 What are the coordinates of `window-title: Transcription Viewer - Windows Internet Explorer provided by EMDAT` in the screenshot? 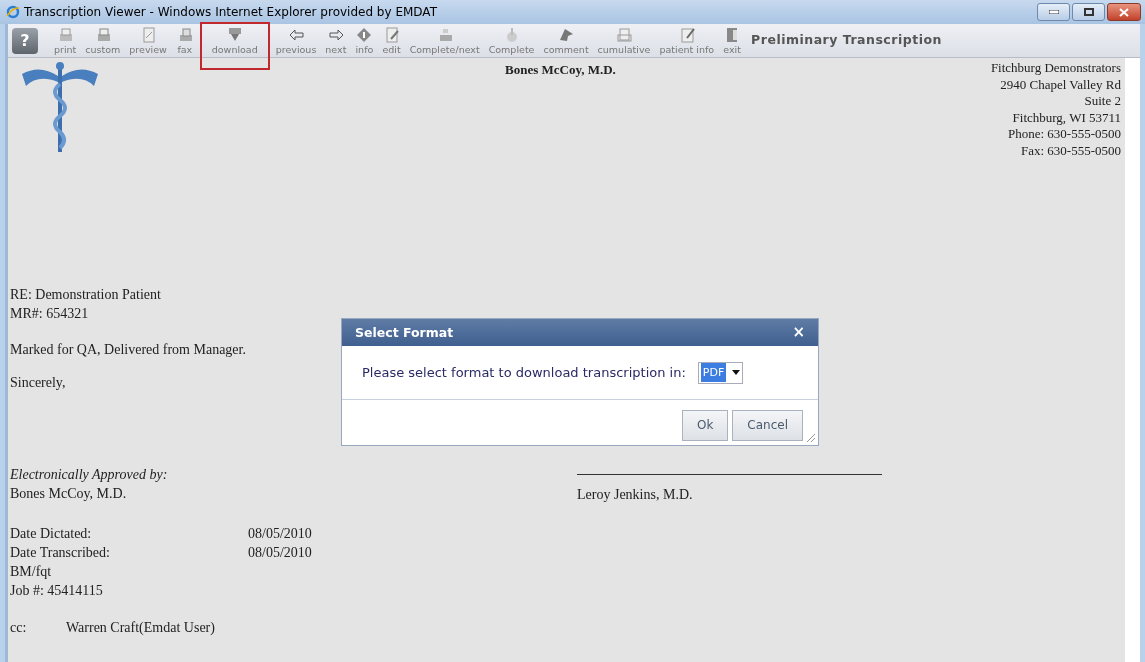 It's located at (230, 12).